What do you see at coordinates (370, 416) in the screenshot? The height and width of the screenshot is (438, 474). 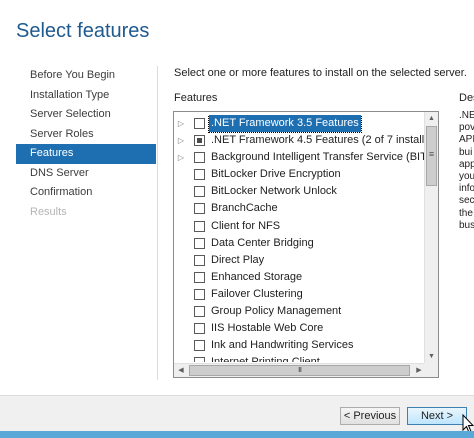 I see `previous-button: < Previous` at bounding box center [370, 416].